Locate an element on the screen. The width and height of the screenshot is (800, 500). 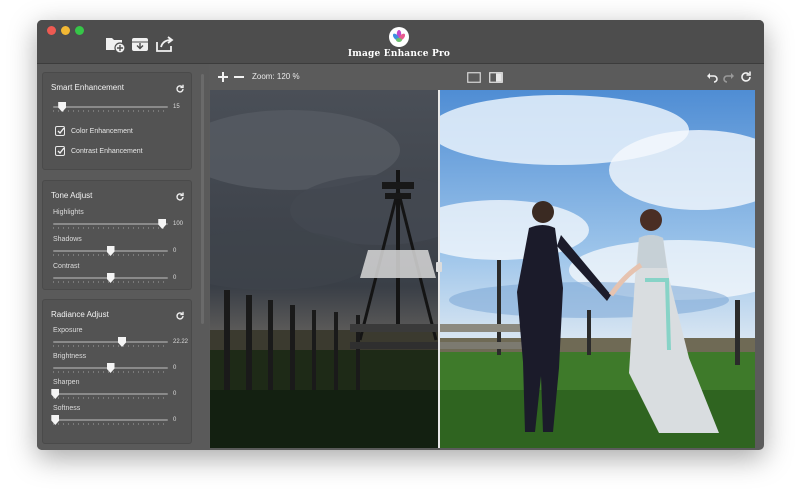
shadows-slider is located at coordinates (110, 251).